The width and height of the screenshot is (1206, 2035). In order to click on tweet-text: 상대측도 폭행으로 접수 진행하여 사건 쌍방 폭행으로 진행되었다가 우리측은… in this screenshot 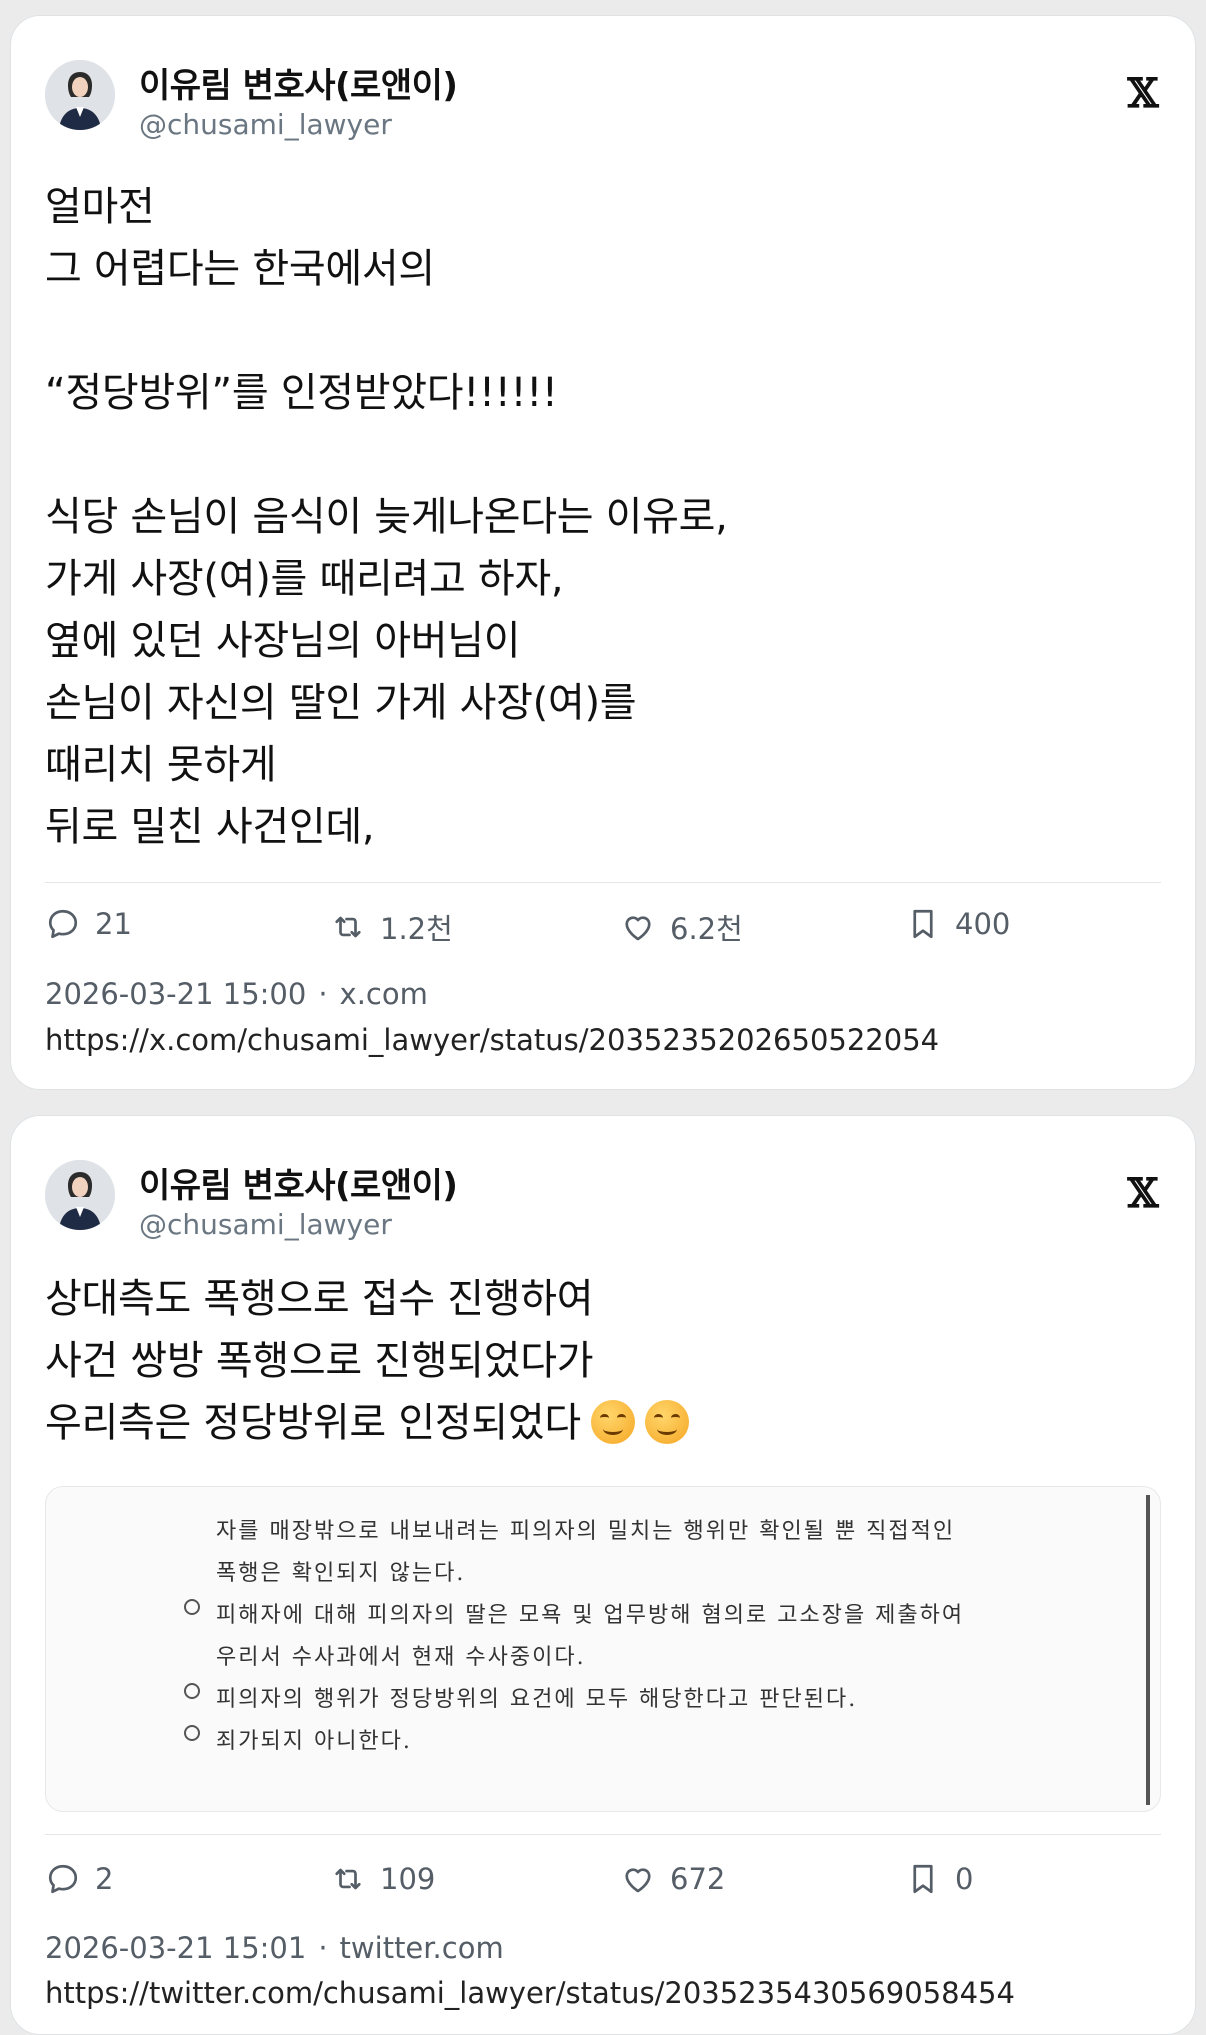, I will do `click(367, 1361)`.